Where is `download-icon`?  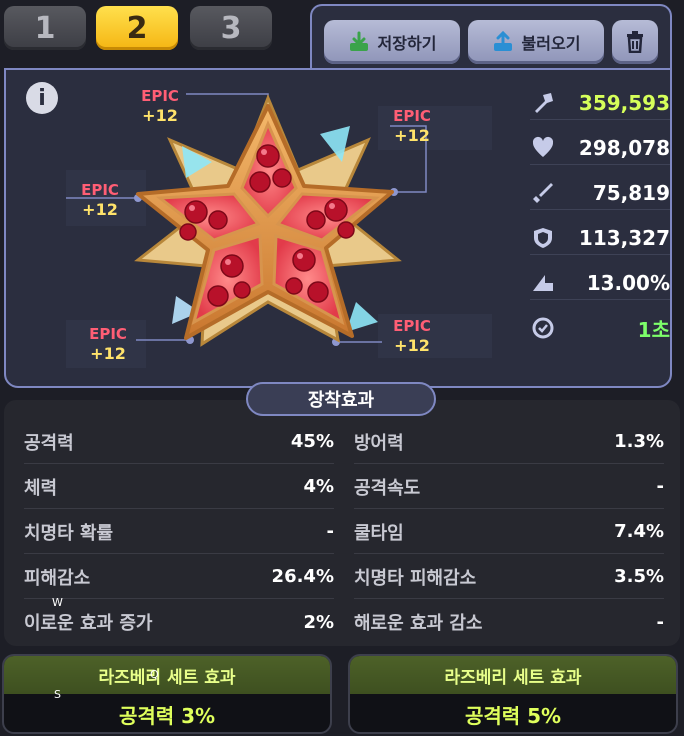 download-icon is located at coordinates (359, 42).